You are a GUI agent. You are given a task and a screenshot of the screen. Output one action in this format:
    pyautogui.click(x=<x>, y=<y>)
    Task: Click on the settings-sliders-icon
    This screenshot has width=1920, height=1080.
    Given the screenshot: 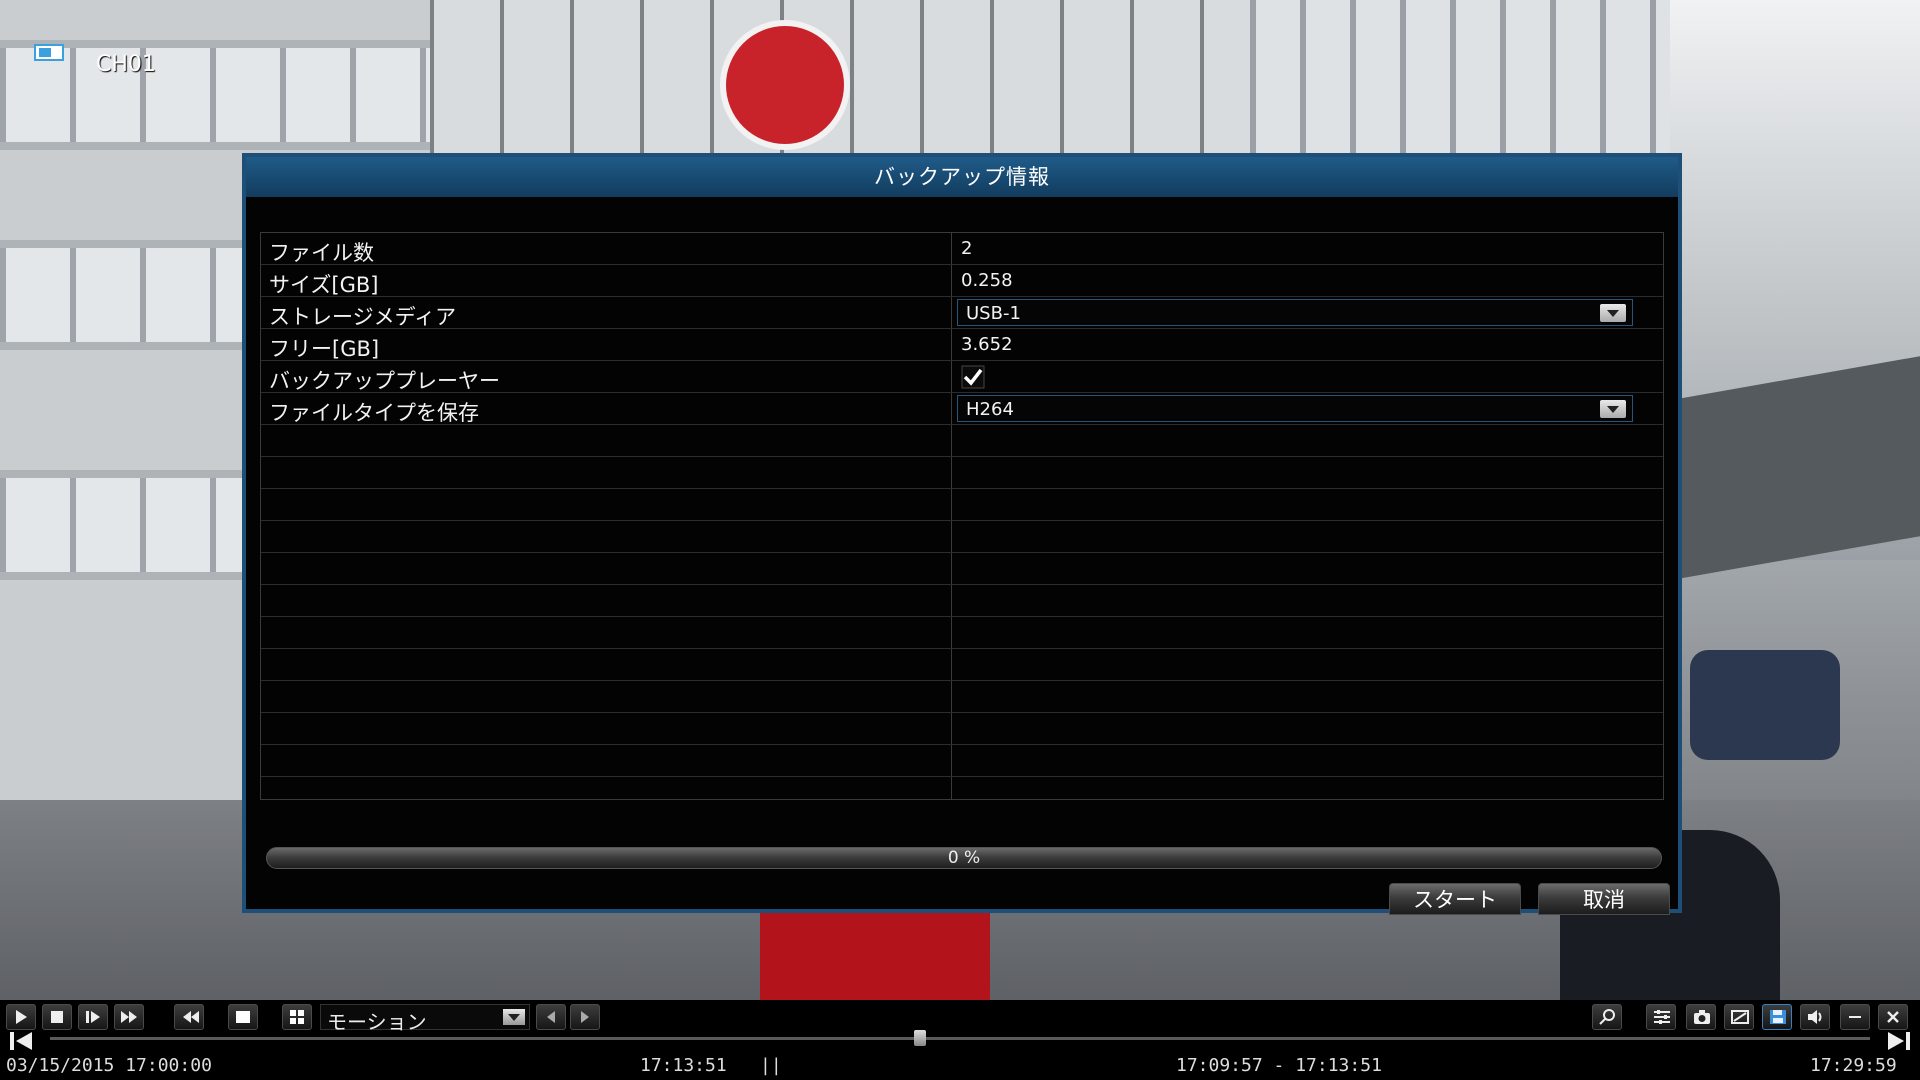 What is the action you would take?
    pyautogui.click(x=1661, y=1017)
    